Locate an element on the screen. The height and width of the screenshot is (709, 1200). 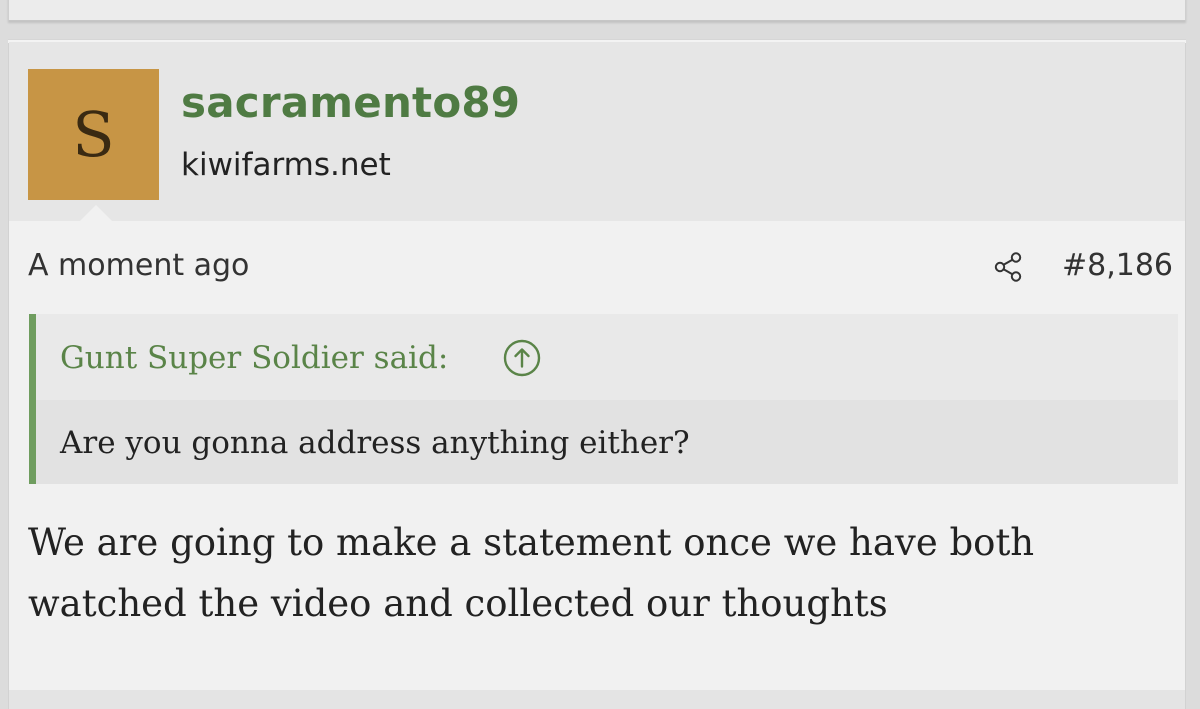
post-footer-bar is located at coordinates (597, 699).